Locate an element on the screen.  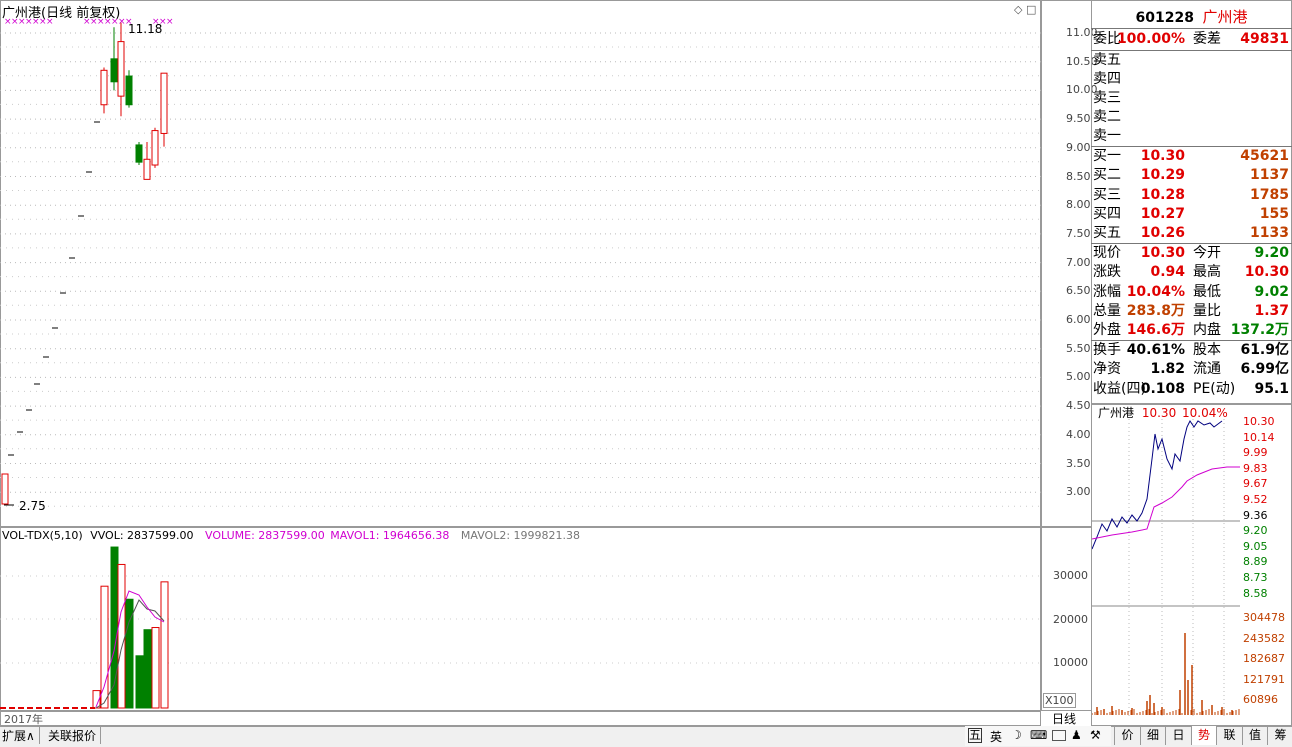
sell-row: 卖三 is located at coordinates (1107, 98).